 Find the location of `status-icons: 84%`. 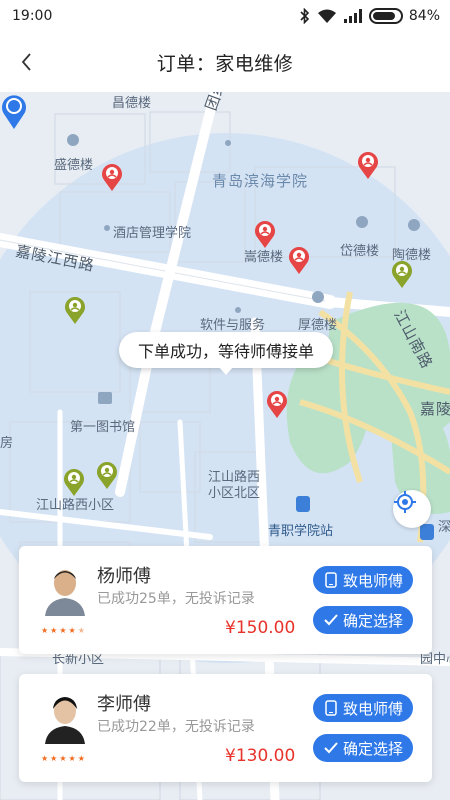

status-icons: 84% is located at coordinates (369, 16).